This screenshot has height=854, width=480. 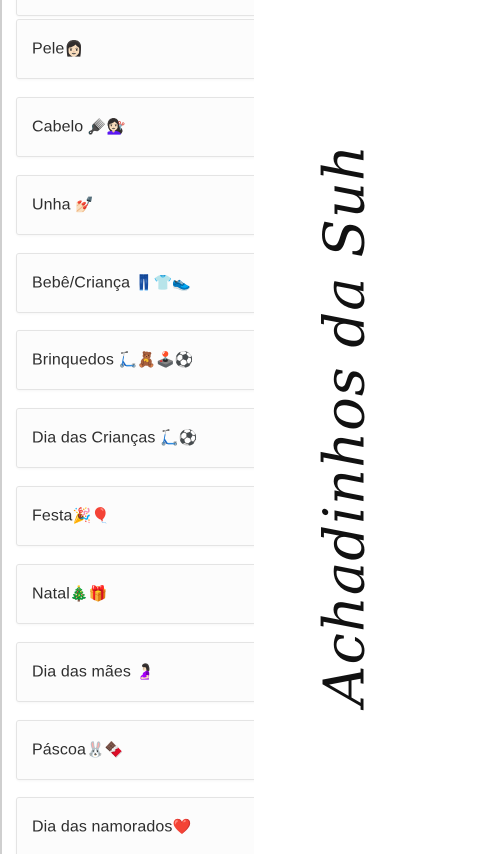 I want to click on category-label: Dia das namorados❤️, so click(x=112, y=826).